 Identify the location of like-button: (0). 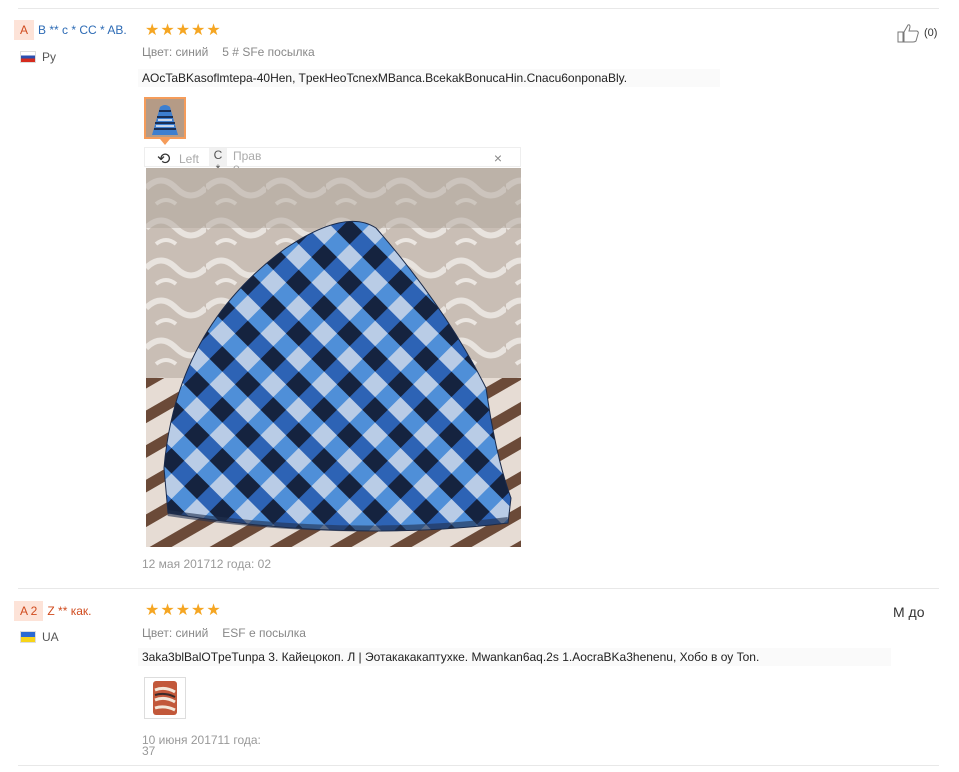
(917, 33).